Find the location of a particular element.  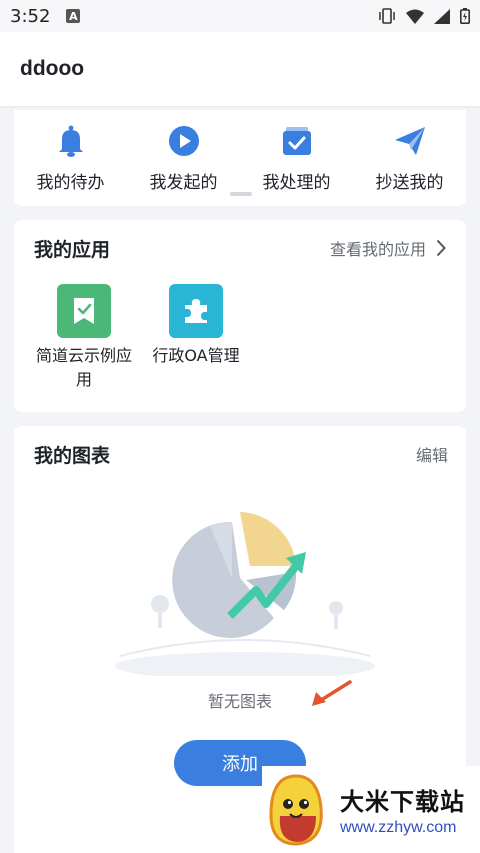

app-item-jiandaoyun-demo: 简道云示例应用 is located at coordinates (84, 338).